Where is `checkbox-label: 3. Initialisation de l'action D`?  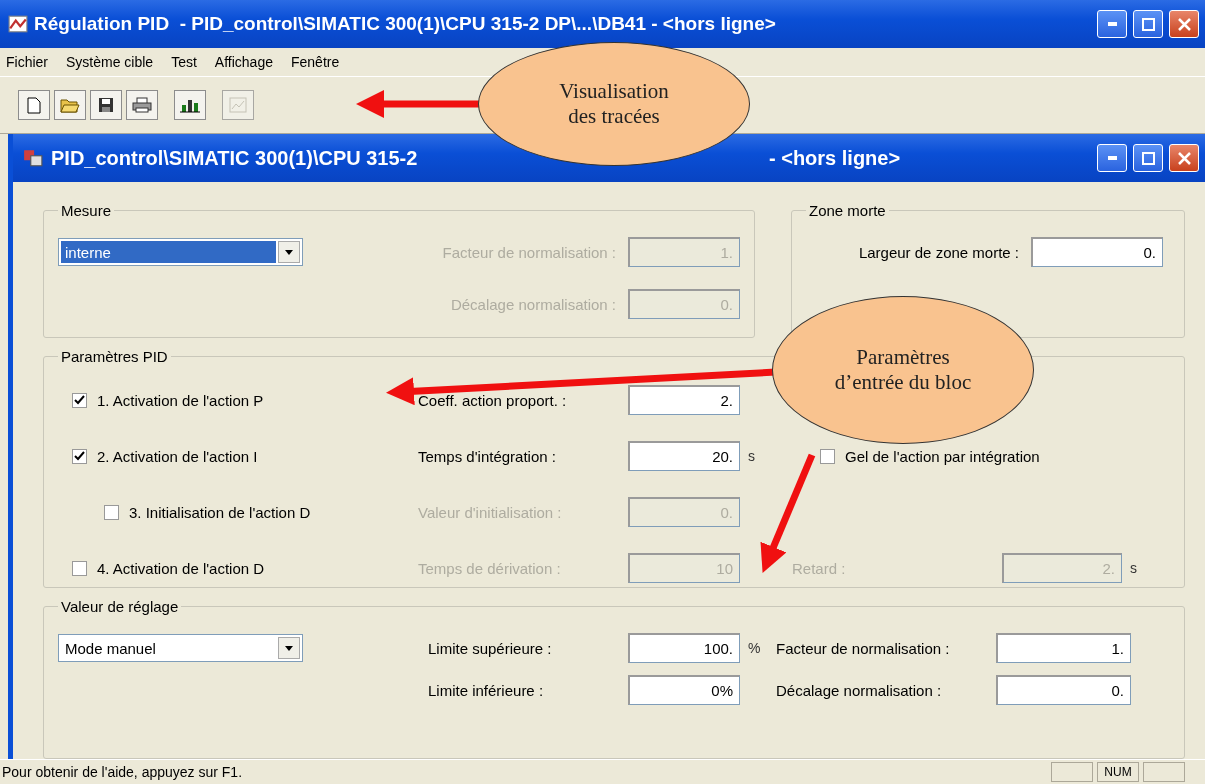 checkbox-label: 3. Initialisation de l'action D is located at coordinates (220, 512).